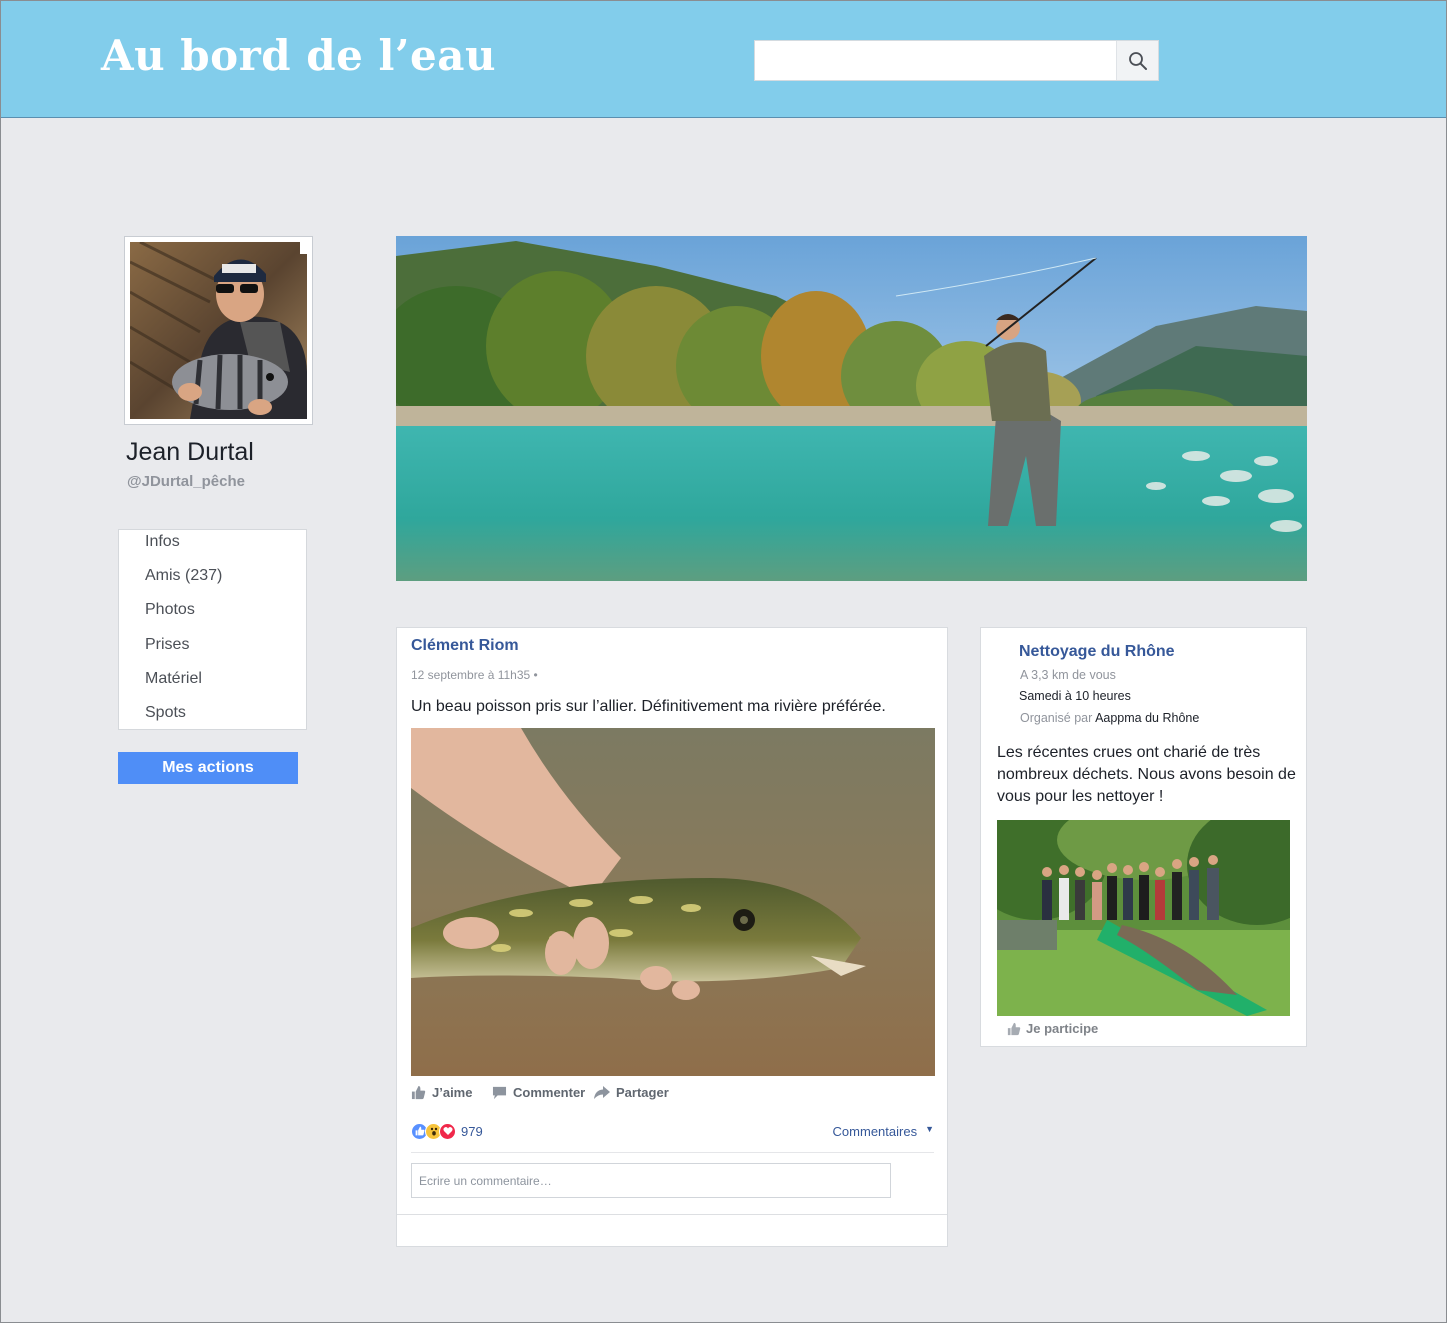 The image size is (1447, 1323). I want to click on love-icon, so click(447, 1131).